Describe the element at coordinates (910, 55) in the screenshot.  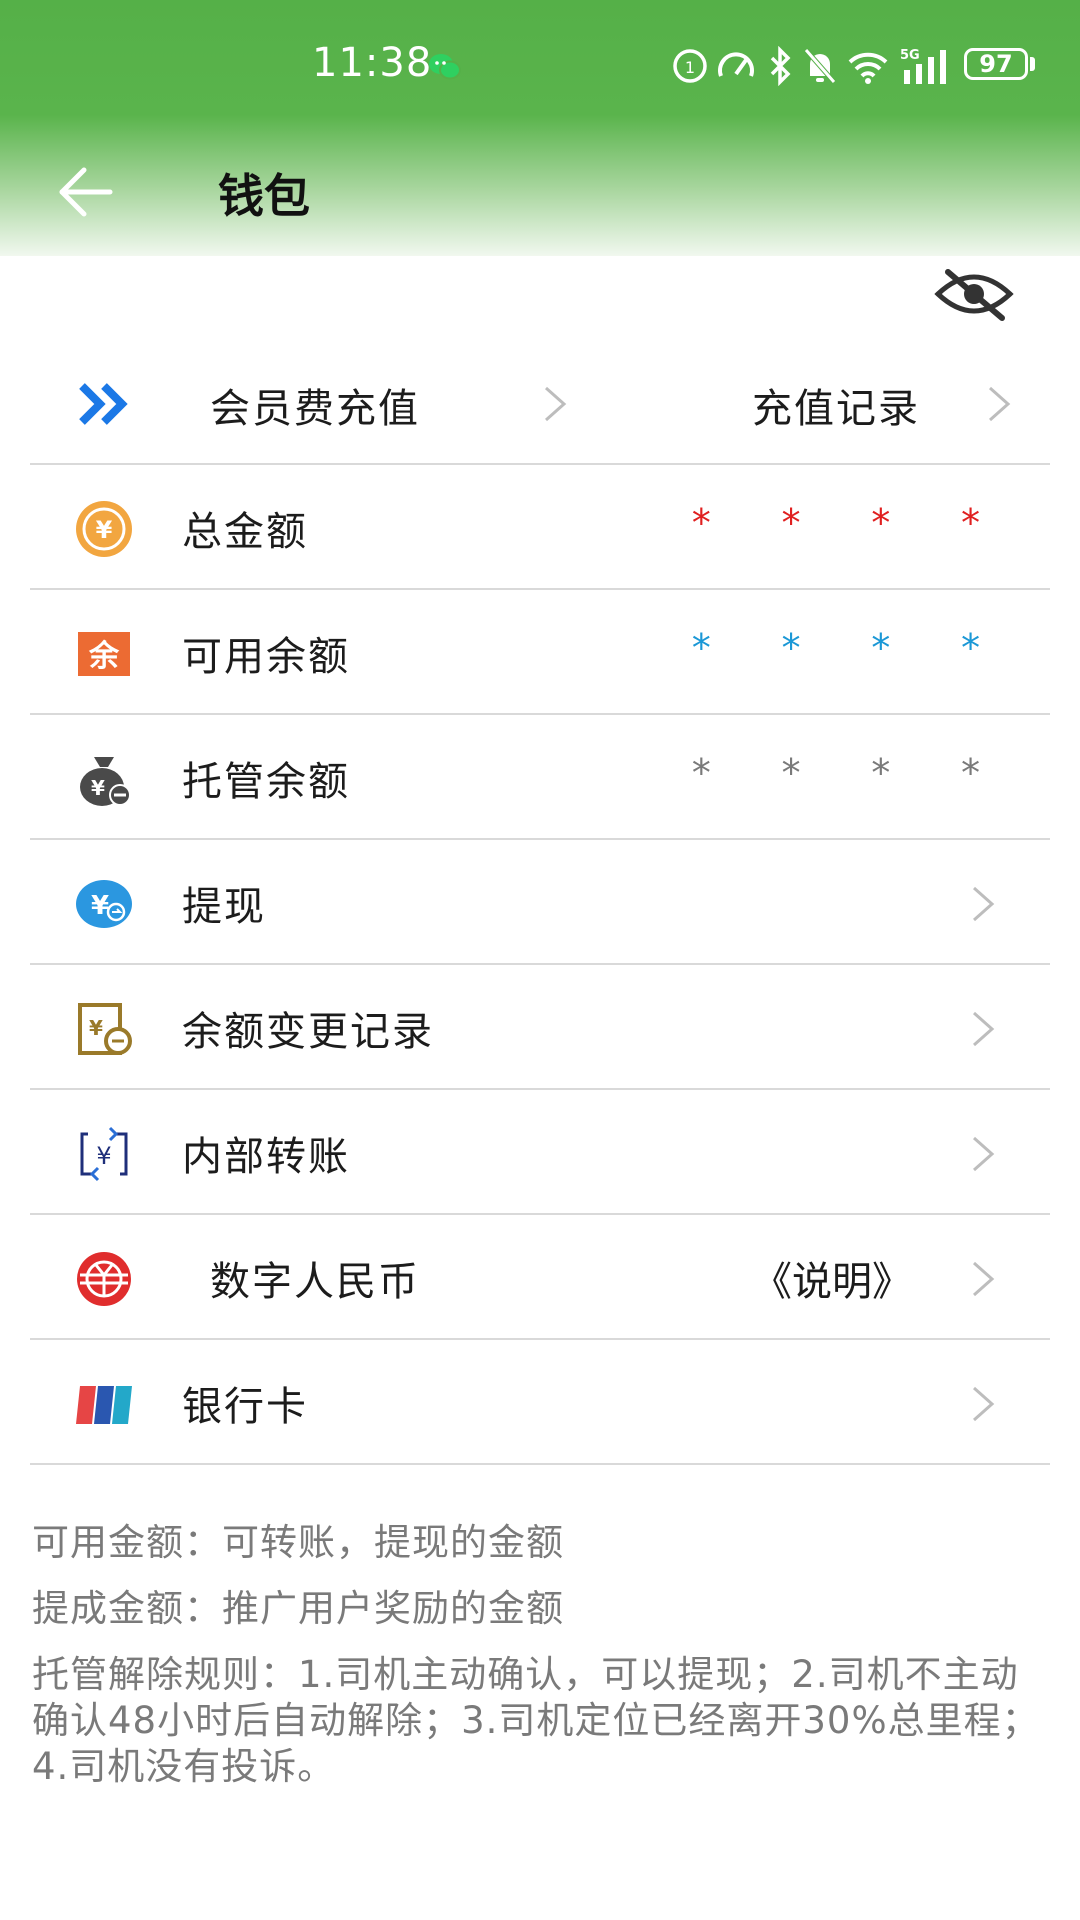
I see `svg-text: 5G` at that location.